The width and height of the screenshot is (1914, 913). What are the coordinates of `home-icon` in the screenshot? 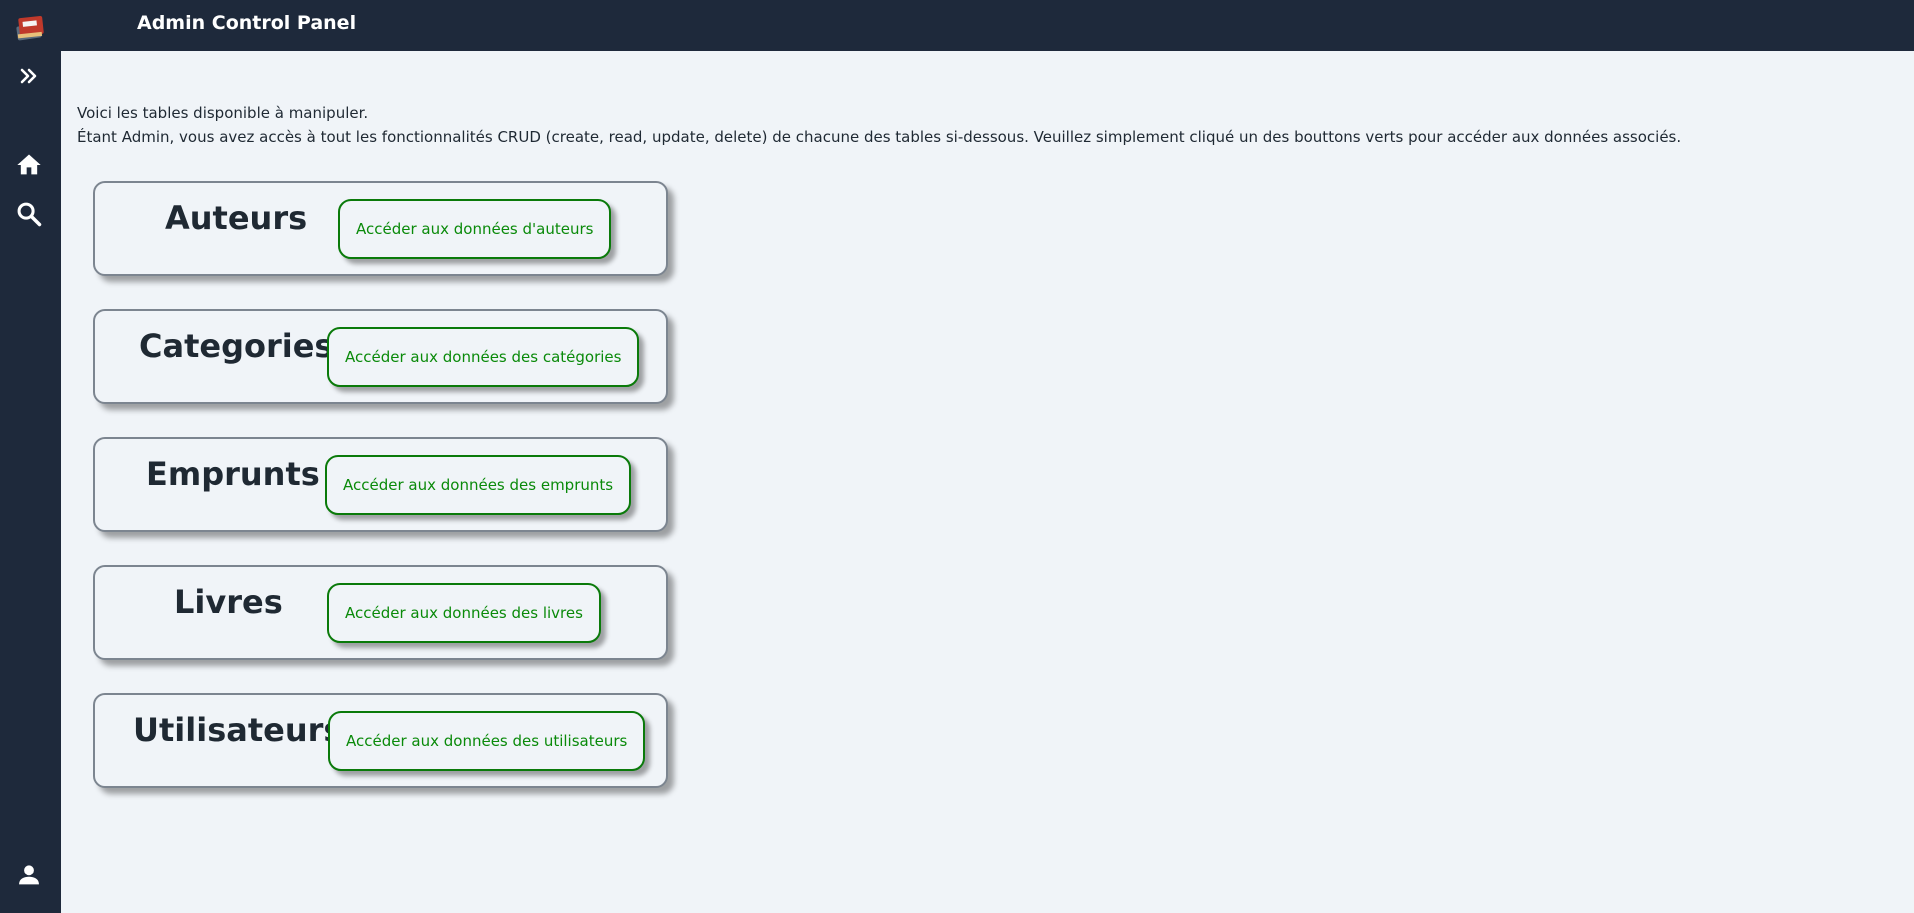 It's located at (29, 165).